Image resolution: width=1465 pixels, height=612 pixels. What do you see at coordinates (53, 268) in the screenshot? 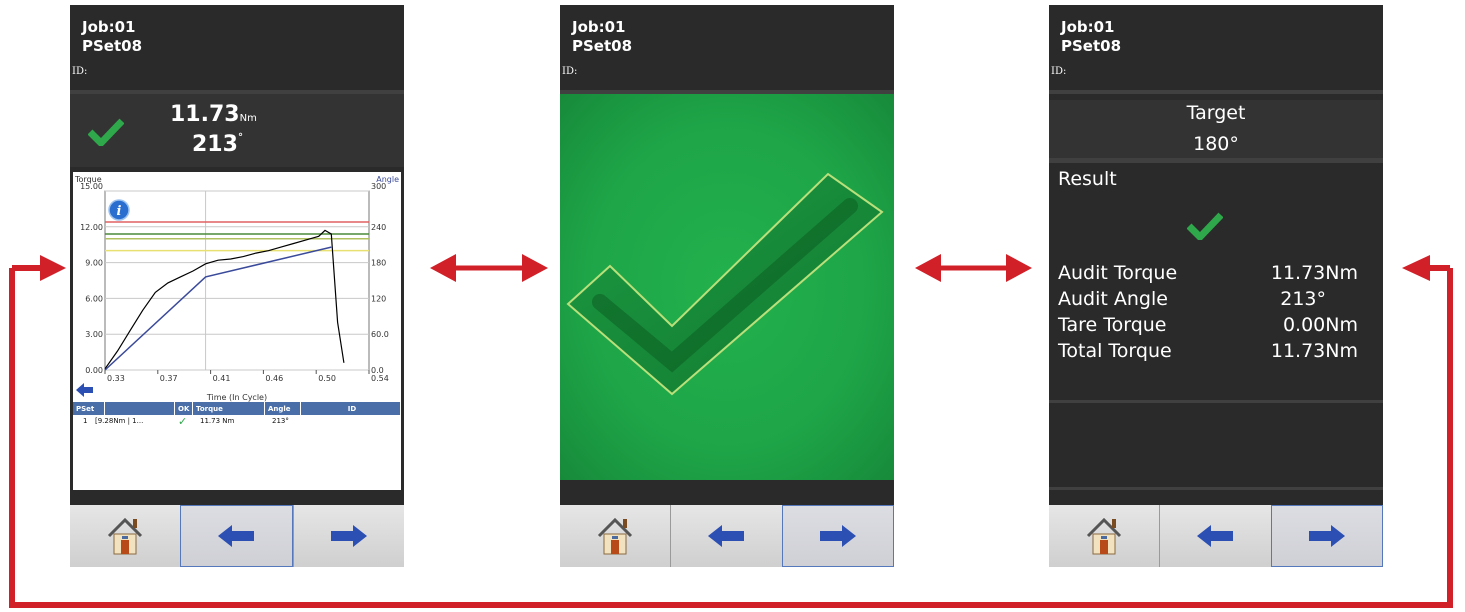
I see `loop-arrowhead-left-icon` at bounding box center [53, 268].